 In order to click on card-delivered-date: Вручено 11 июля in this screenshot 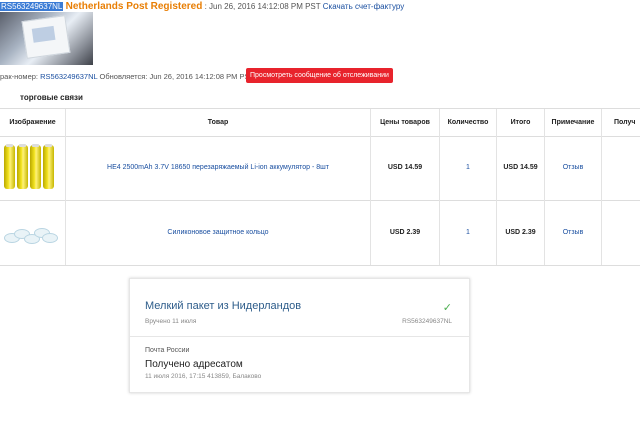, I will do `click(171, 321)`.